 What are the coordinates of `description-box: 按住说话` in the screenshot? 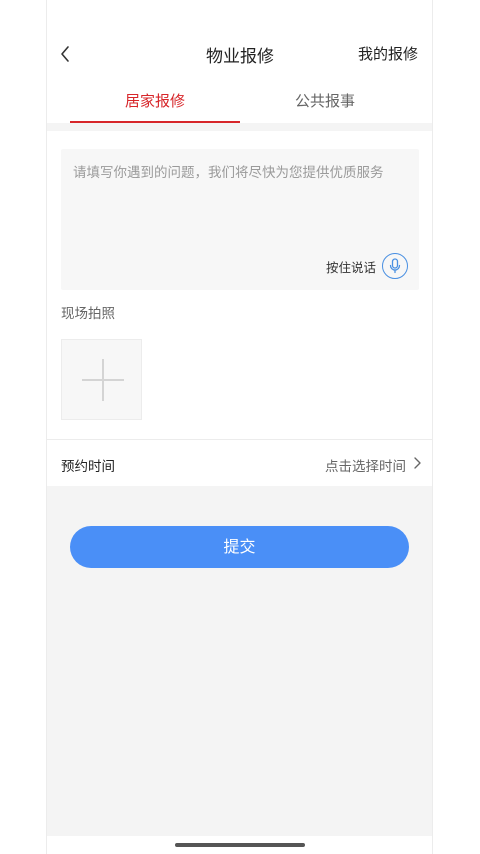 It's located at (240, 219).